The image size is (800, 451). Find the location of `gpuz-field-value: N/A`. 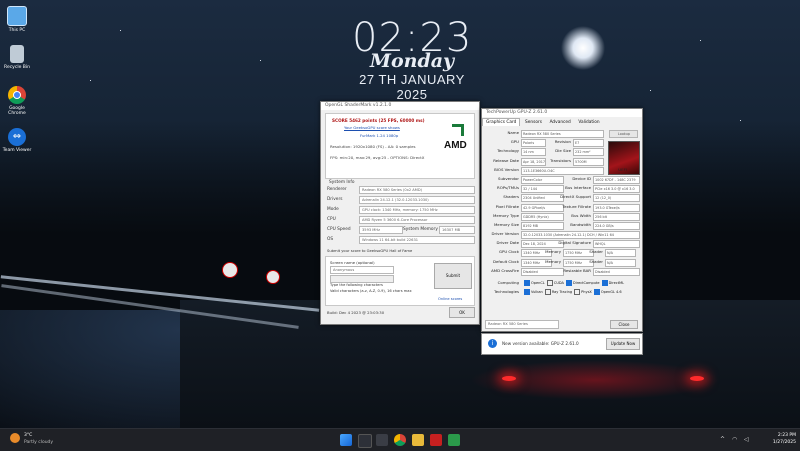

gpuz-field-value: N/A is located at coordinates (620, 253).